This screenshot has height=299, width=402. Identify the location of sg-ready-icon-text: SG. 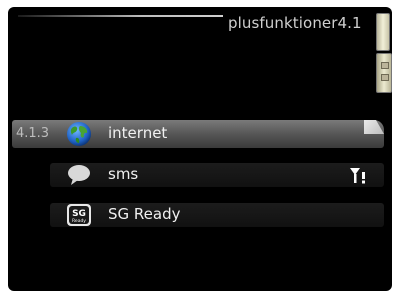
(79, 214).